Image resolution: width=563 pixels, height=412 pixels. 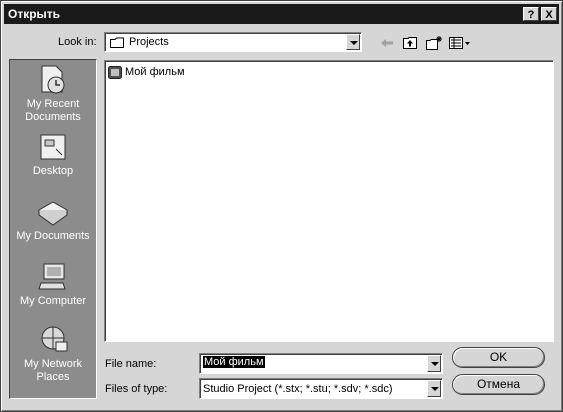 I want to click on place-desktop: Desktop, so click(x=53, y=154).